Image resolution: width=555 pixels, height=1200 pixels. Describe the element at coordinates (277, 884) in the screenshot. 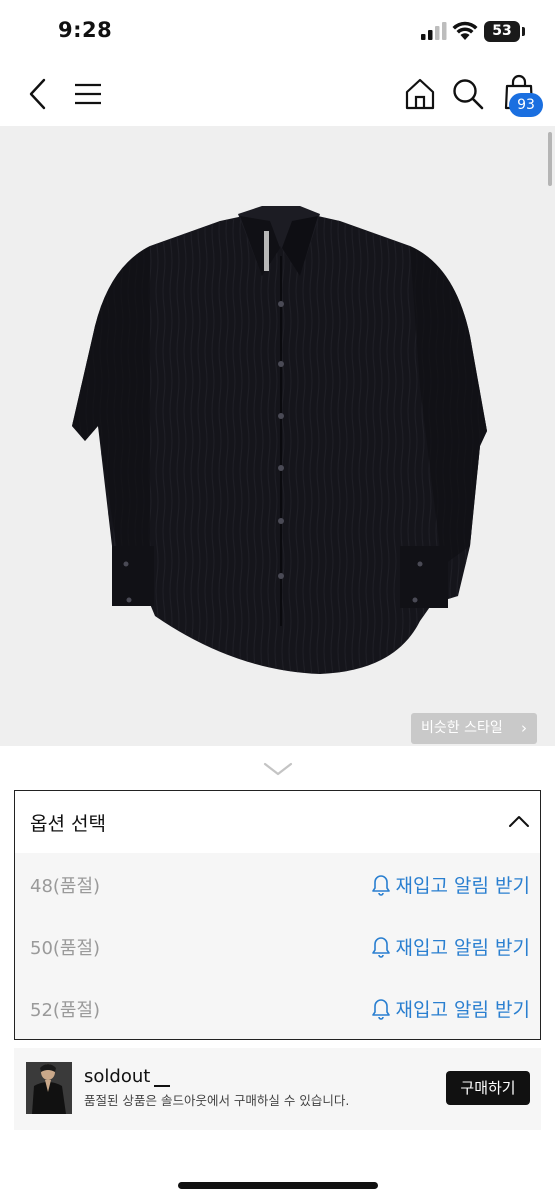

I see `option-row: 48(품절) 재입고 알림 받기` at that location.